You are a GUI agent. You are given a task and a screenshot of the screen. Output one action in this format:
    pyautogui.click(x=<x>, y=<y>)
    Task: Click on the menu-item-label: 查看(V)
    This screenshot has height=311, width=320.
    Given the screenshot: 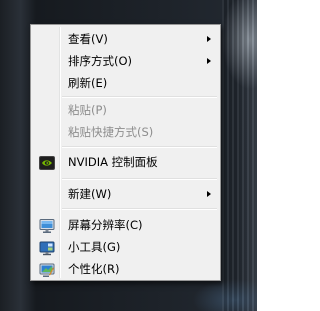 What is the action you would take?
    pyautogui.click(x=88, y=39)
    